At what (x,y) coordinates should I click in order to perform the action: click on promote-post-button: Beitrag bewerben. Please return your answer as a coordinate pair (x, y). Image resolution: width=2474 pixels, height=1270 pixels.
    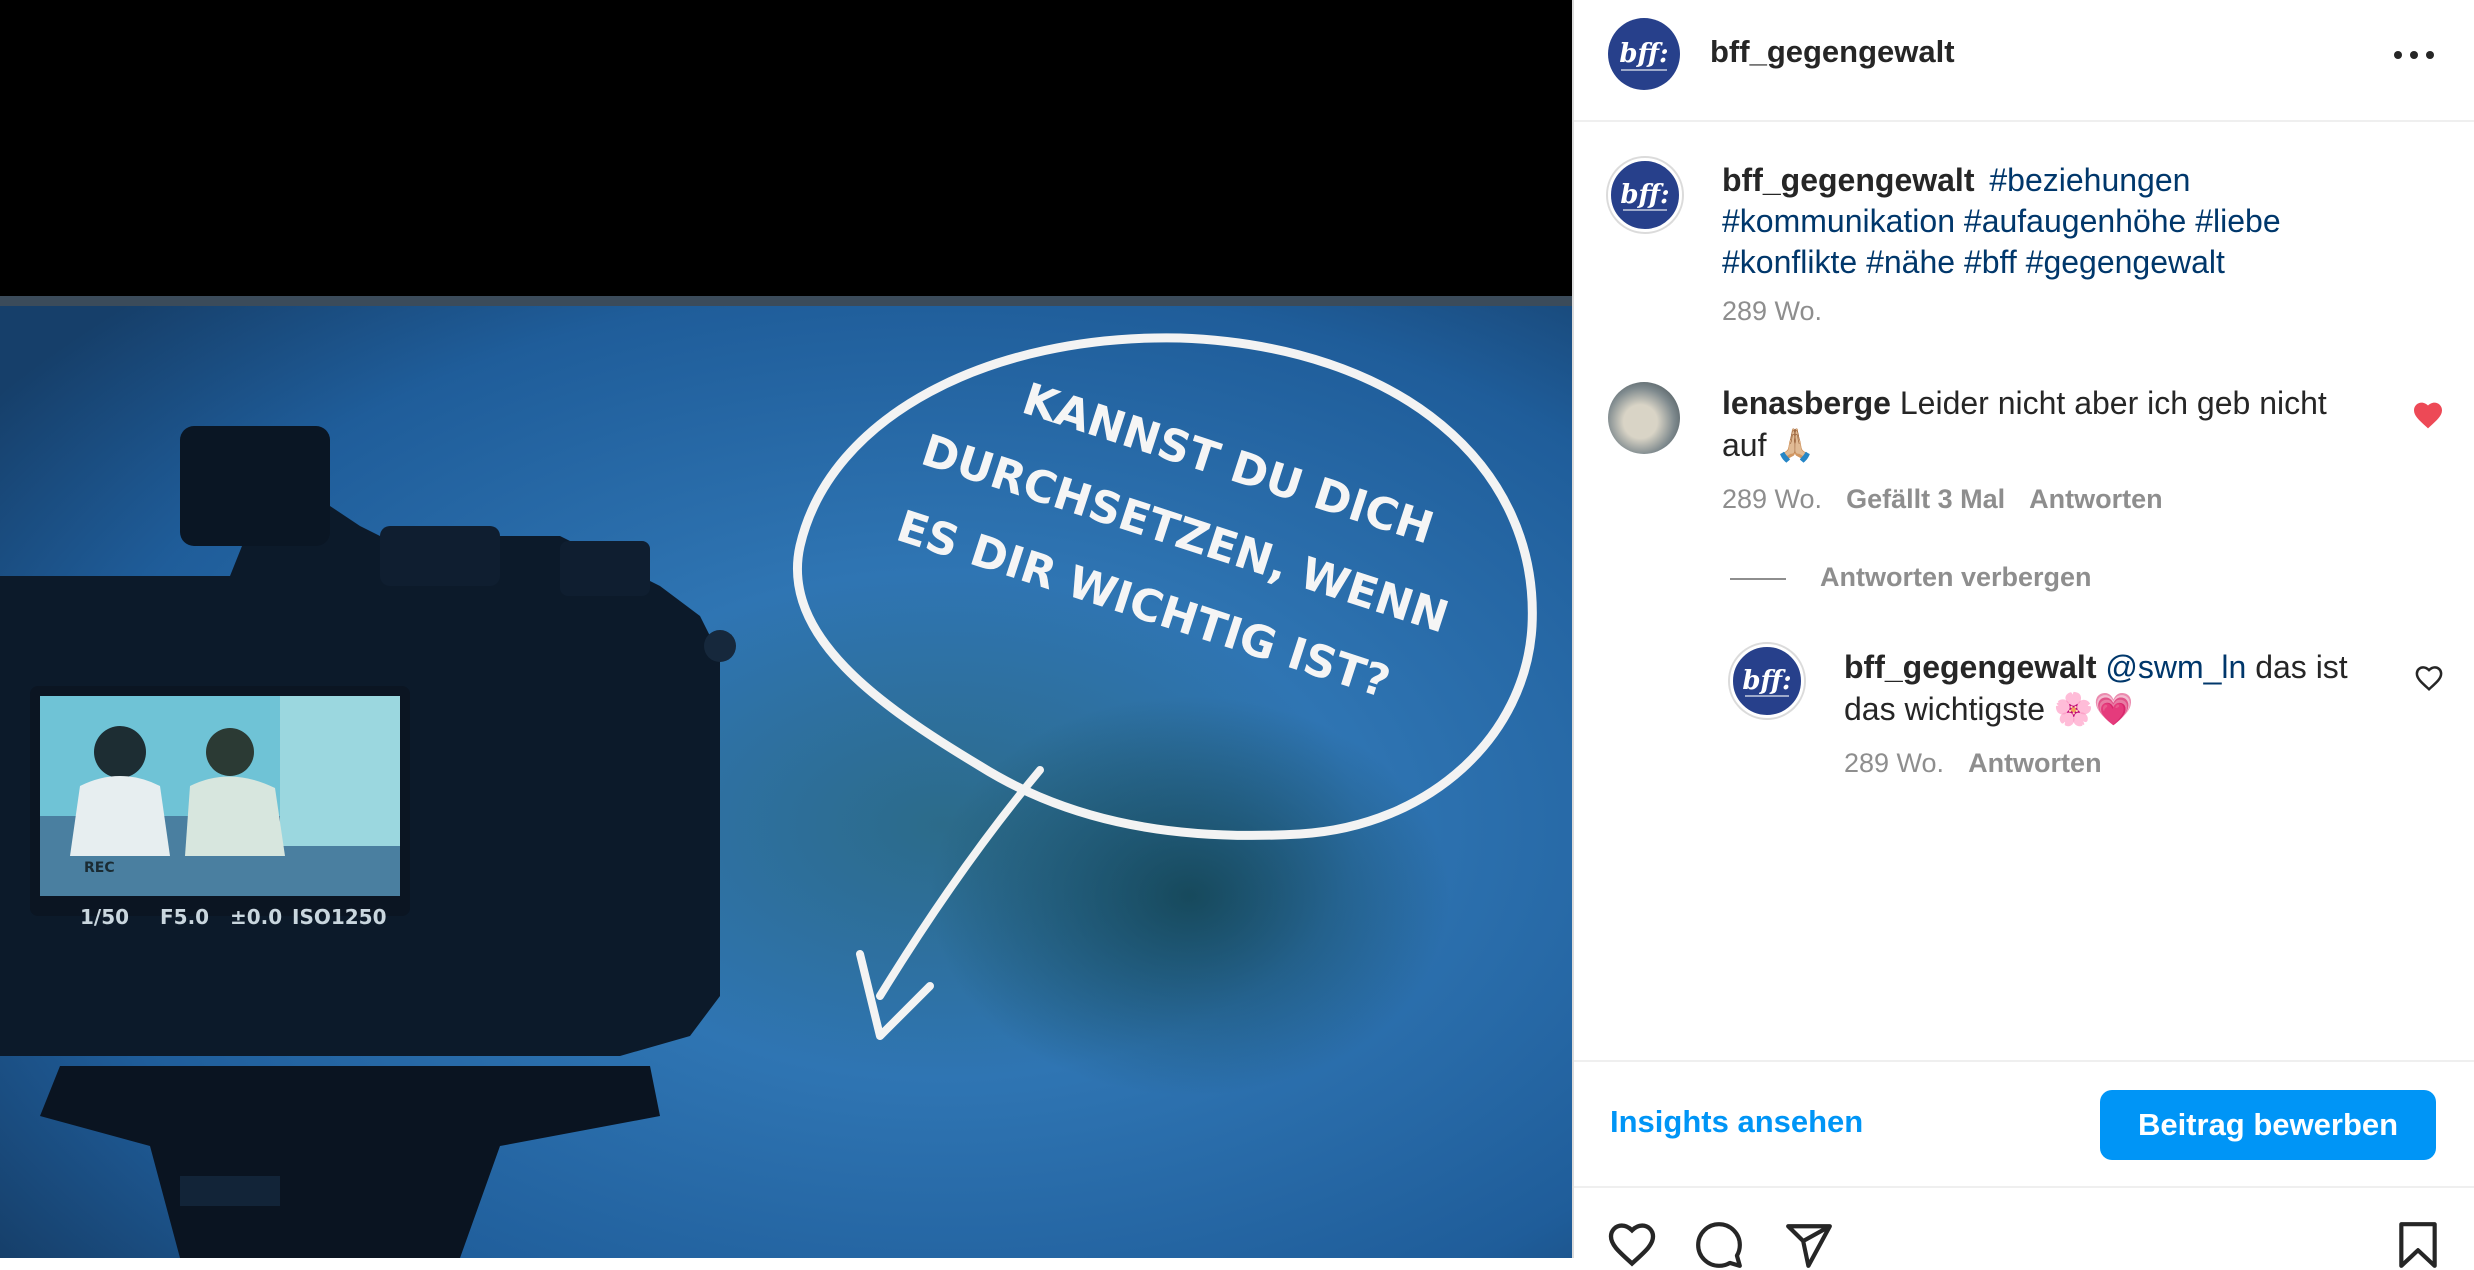
    Looking at the image, I should click on (2268, 1125).